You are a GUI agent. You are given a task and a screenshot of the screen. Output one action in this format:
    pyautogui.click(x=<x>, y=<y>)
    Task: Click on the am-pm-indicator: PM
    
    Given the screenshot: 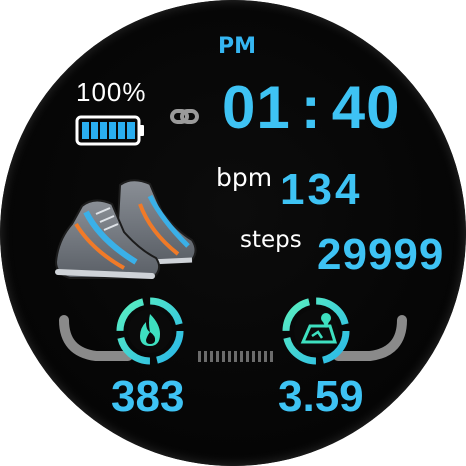 What is the action you would take?
    pyautogui.click(x=237, y=46)
    